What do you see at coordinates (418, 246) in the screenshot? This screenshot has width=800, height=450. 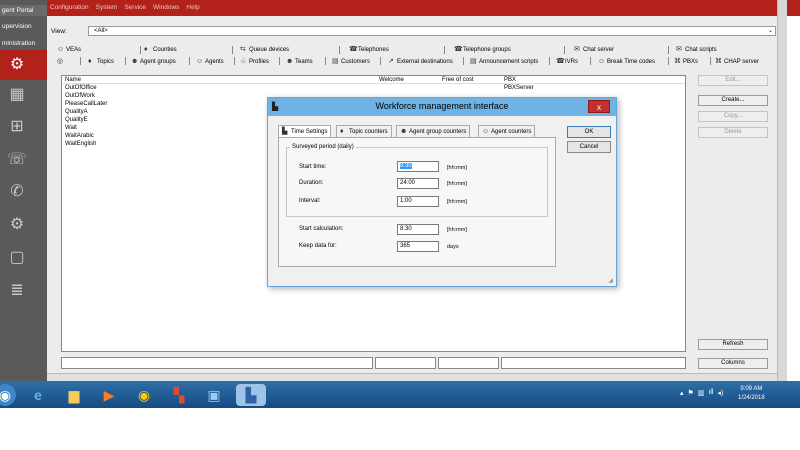 I see `keep-data-input: 365` at bounding box center [418, 246].